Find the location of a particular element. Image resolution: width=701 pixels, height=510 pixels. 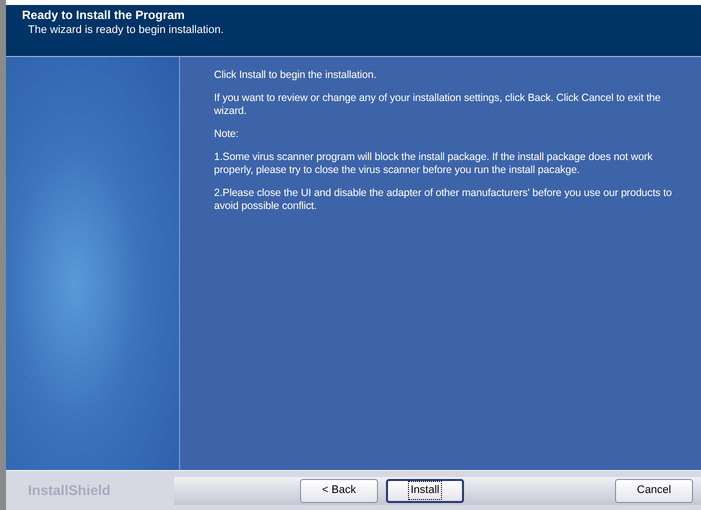

wizard-button: < Back is located at coordinates (339, 490).